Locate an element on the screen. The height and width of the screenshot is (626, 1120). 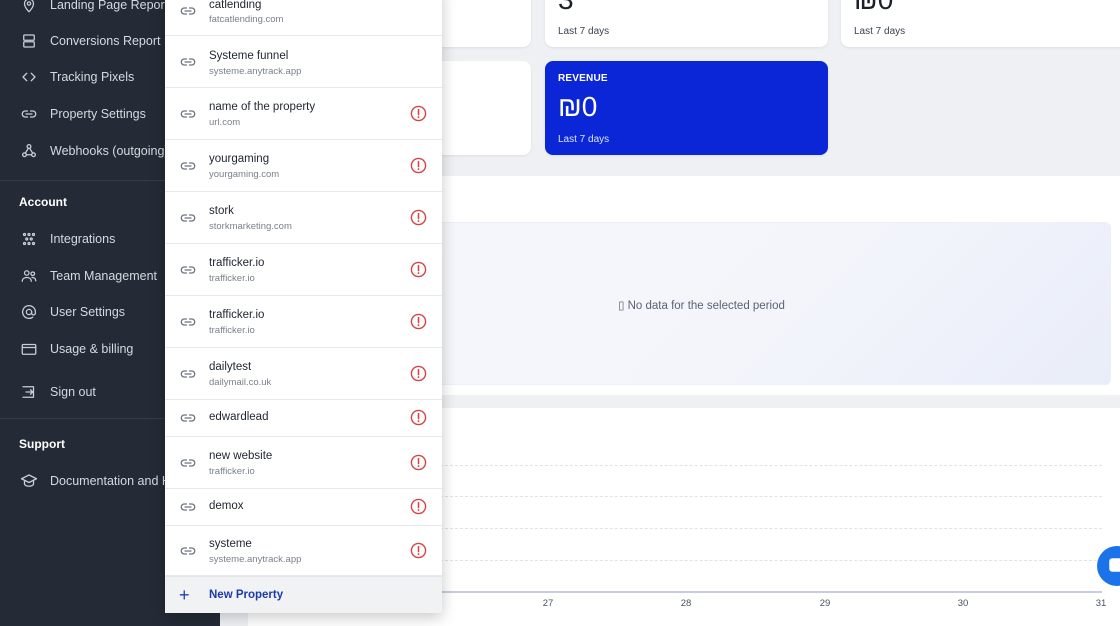
revenue-value: ₪0 is located at coordinates (578, 106).